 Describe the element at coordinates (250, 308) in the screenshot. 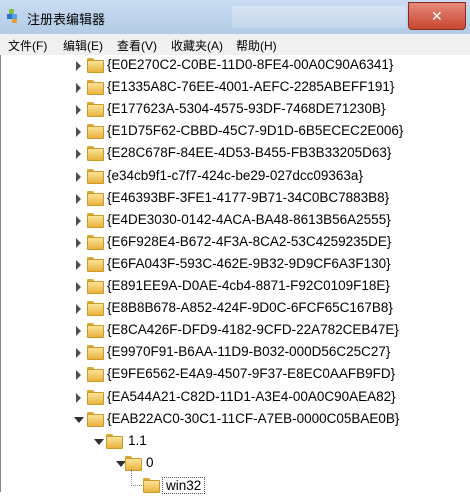

I see `key-label: {E8B8B678-A852-424F-9D0C-6FCF65C167B8}` at that location.